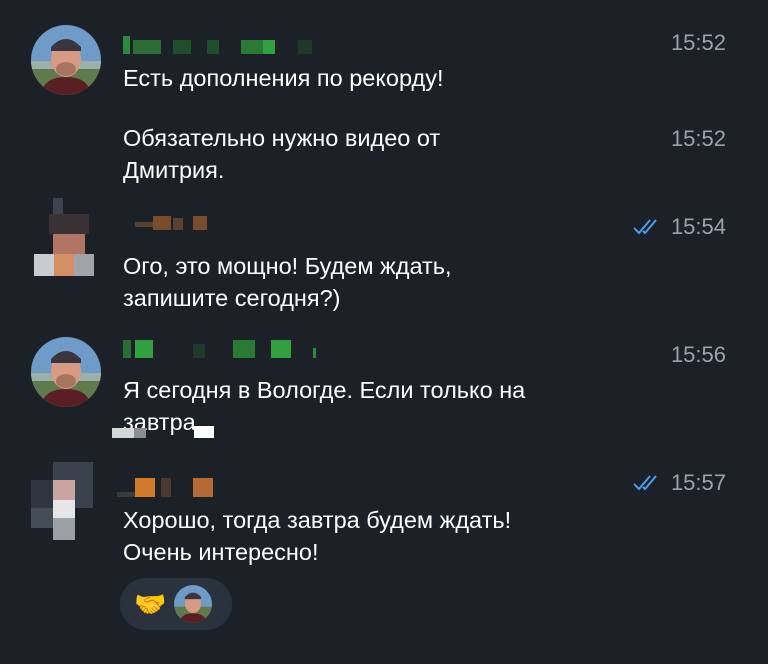 Image resolution: width=768 pixels, height=664 pixels. I want to click on message-time: 15:56, so click(698, 354).